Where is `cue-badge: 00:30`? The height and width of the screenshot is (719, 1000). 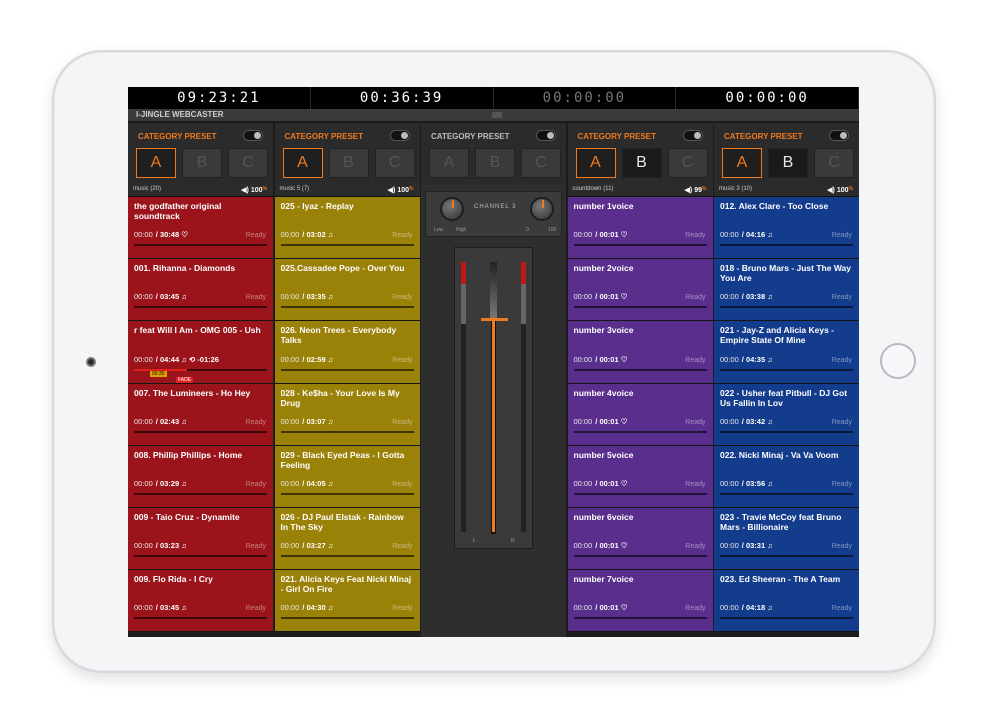 cue-badge: 00:30 is located at coordinates (158, 373).